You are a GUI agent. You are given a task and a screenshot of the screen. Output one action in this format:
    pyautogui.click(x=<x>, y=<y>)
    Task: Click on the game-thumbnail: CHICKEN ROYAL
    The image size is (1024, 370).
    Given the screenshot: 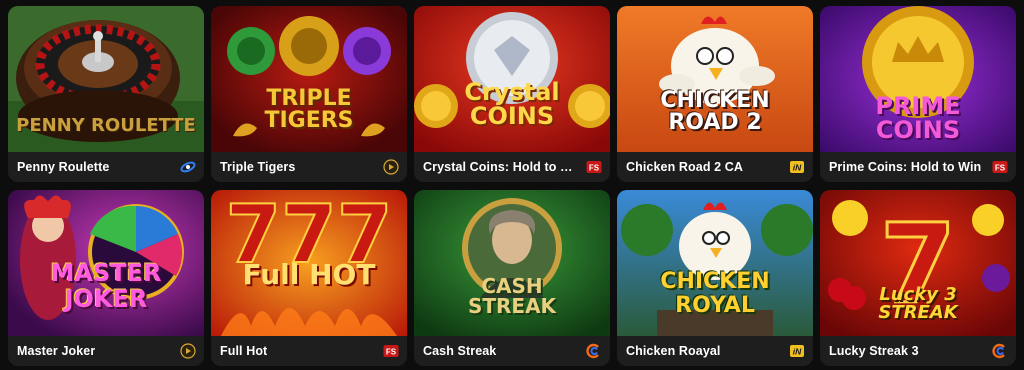 What is the action you would take?
    pyautogui.click(x=715, y=263)
    